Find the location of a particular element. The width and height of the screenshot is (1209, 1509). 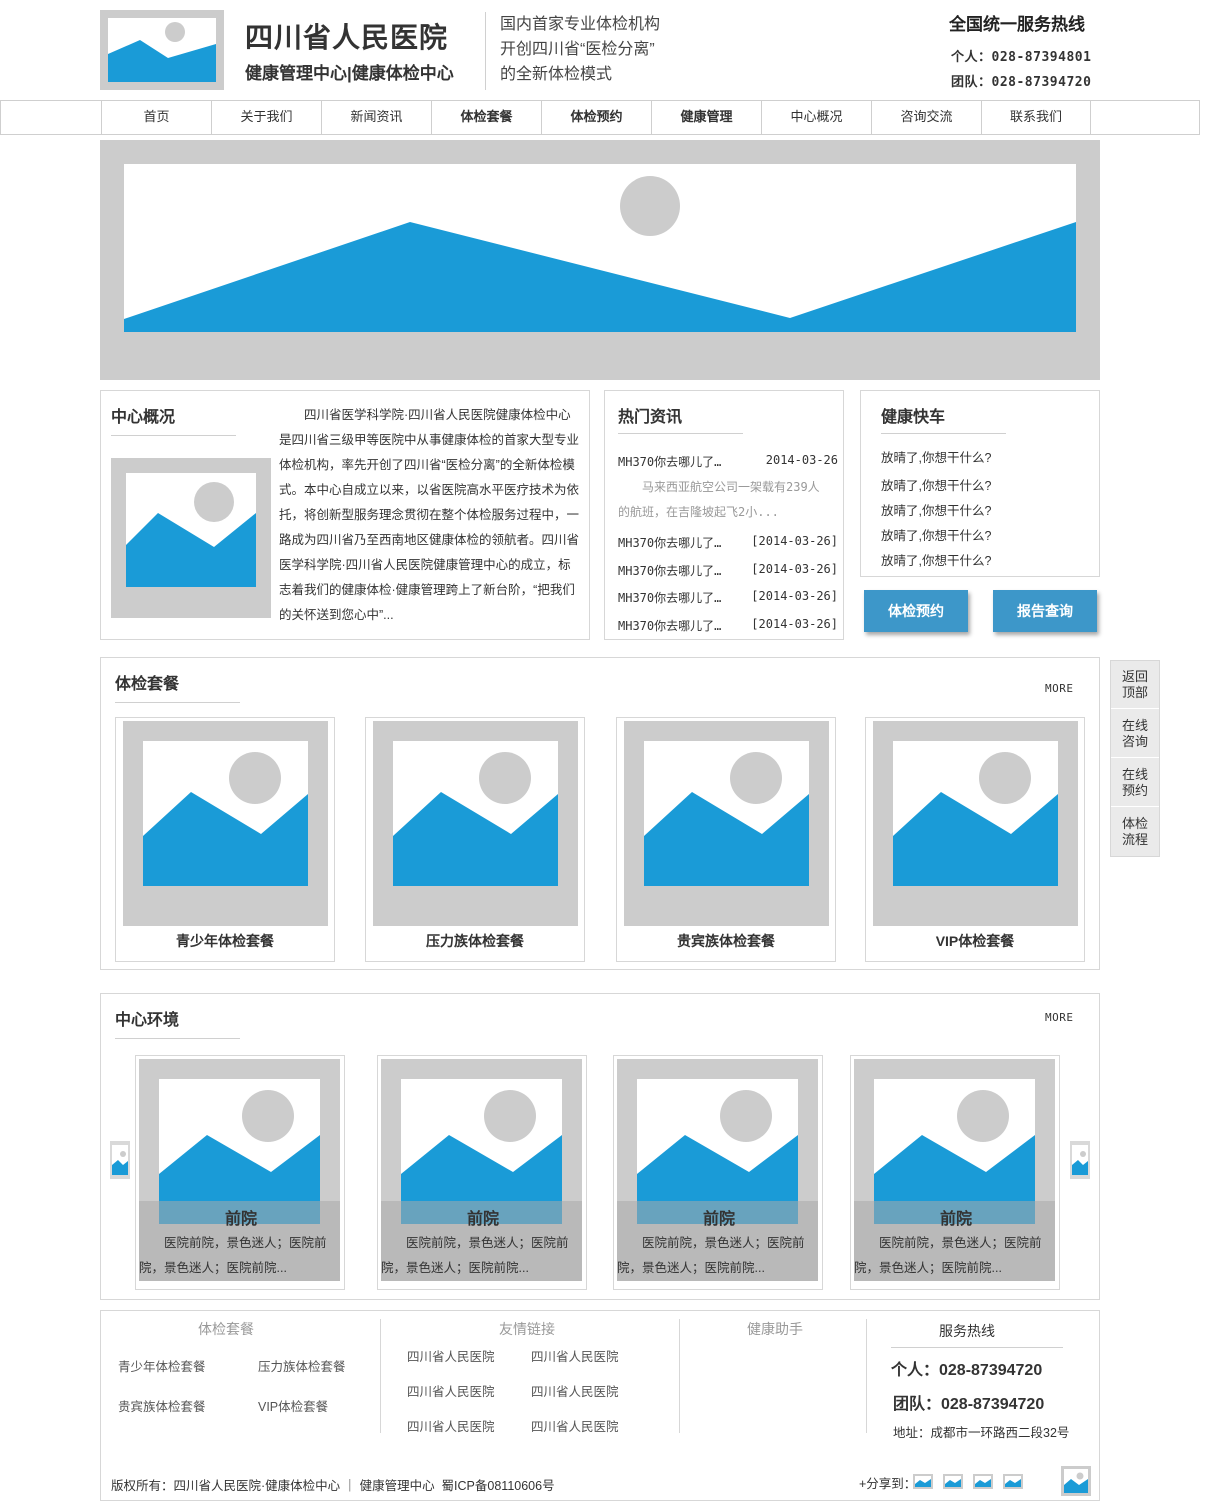

footer-divider is located at coordinates (380, 1376).